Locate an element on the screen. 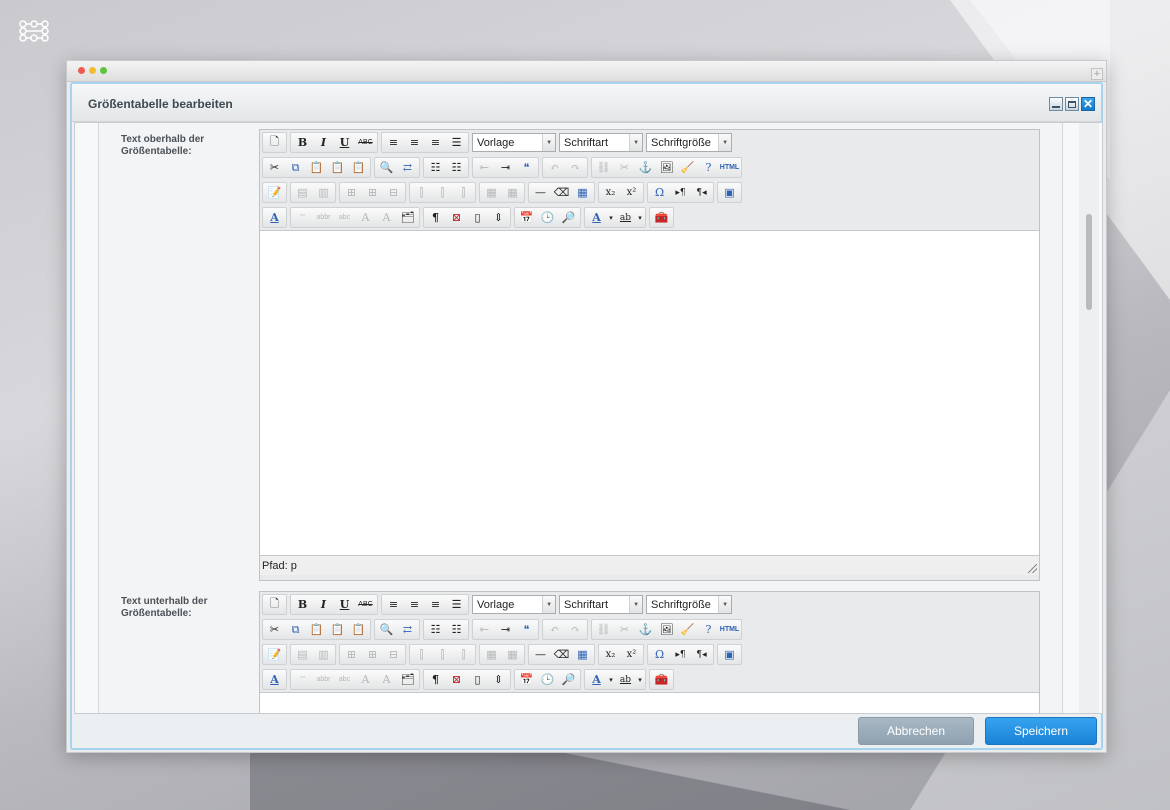  remove-format-icon: ⌫ is located at coordinates (561, 192).